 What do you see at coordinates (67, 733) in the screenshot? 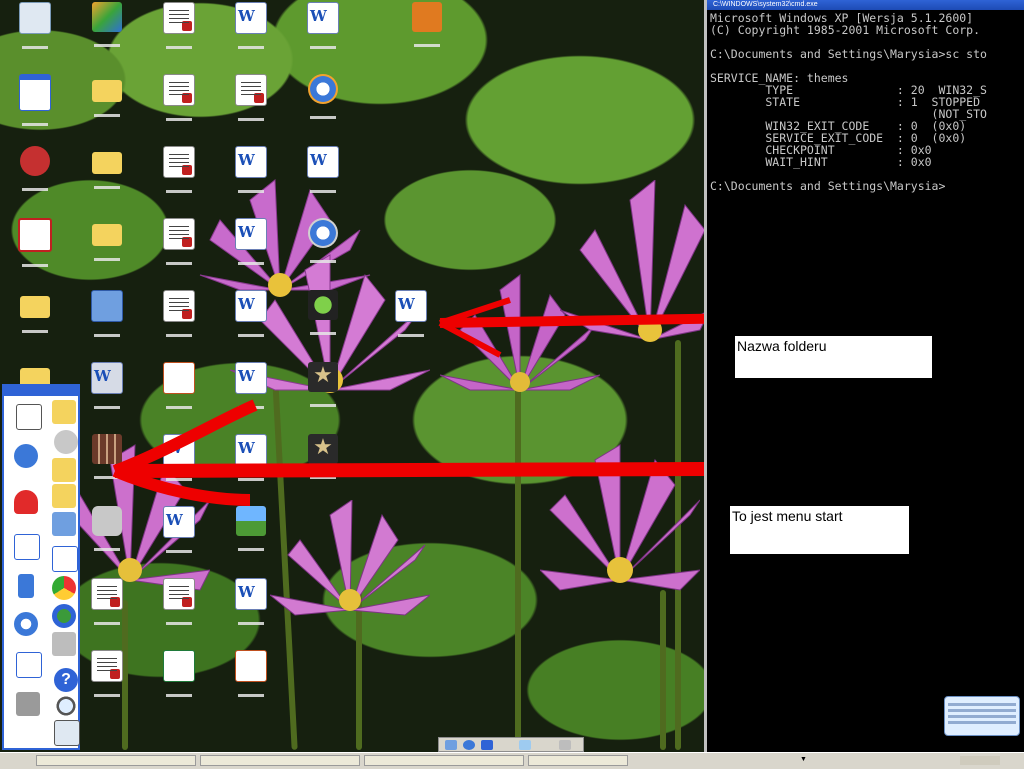
I see `run-icon` at bounding box center [67, 733].